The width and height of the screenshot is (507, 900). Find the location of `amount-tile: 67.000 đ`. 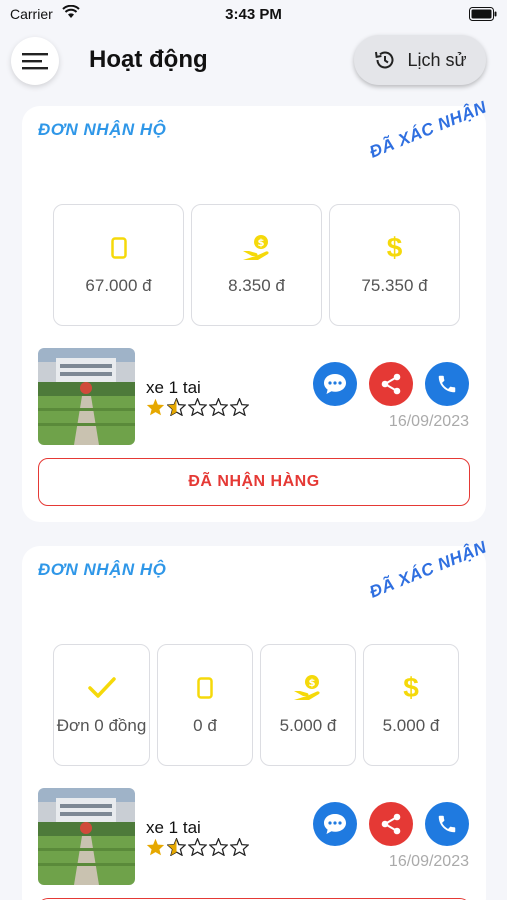

amount-tile: 67.000 đ is located at coordinates (118, 265).